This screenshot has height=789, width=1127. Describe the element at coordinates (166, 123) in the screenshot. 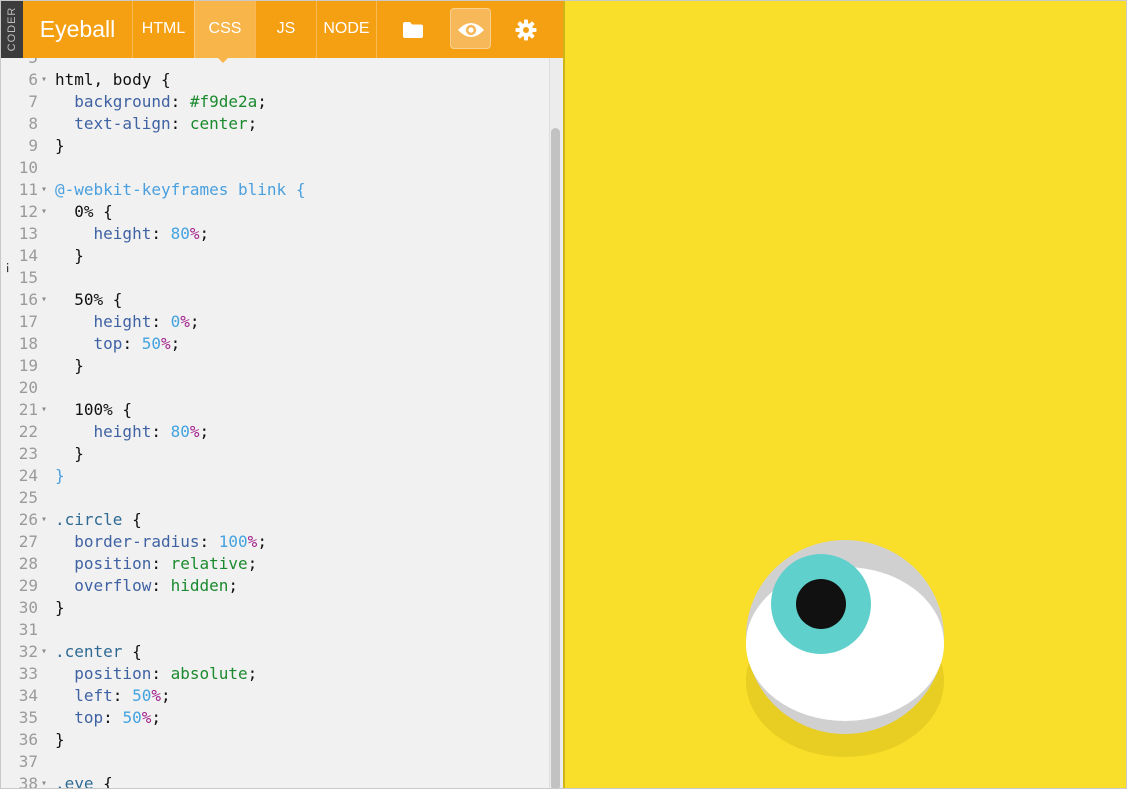

I see `code-text: text-align: center;` at that location.